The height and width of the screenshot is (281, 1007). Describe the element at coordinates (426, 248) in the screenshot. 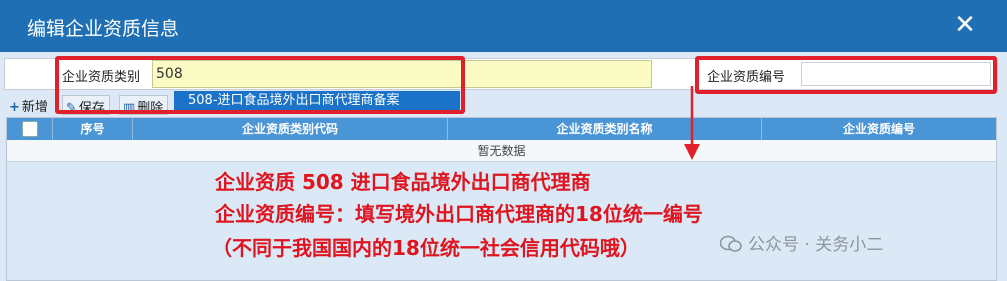

I see `annotation-line-3: （不同于我国国内的18位统一社会信用代码哦）` at that location.